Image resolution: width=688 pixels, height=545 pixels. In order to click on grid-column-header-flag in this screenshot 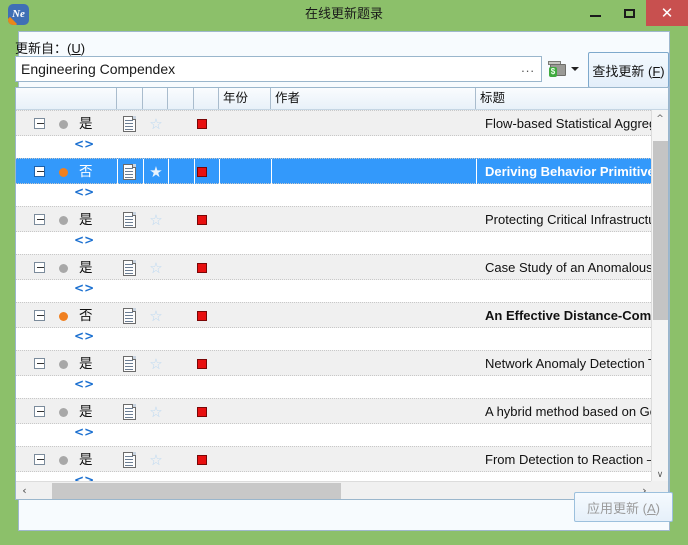, I will do `click(206, 98)`.